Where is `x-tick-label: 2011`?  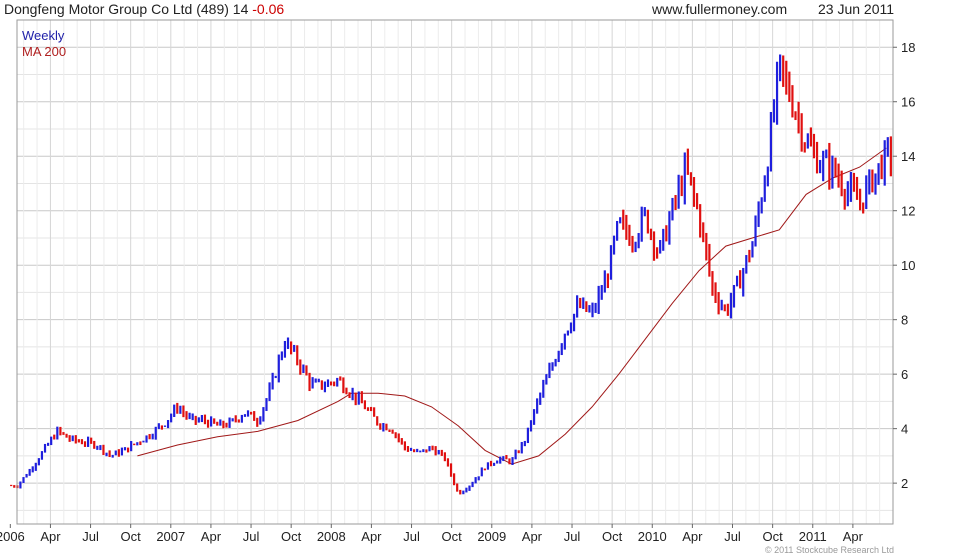 x-tick-label: 2011 is located at coordinates (813, 536).